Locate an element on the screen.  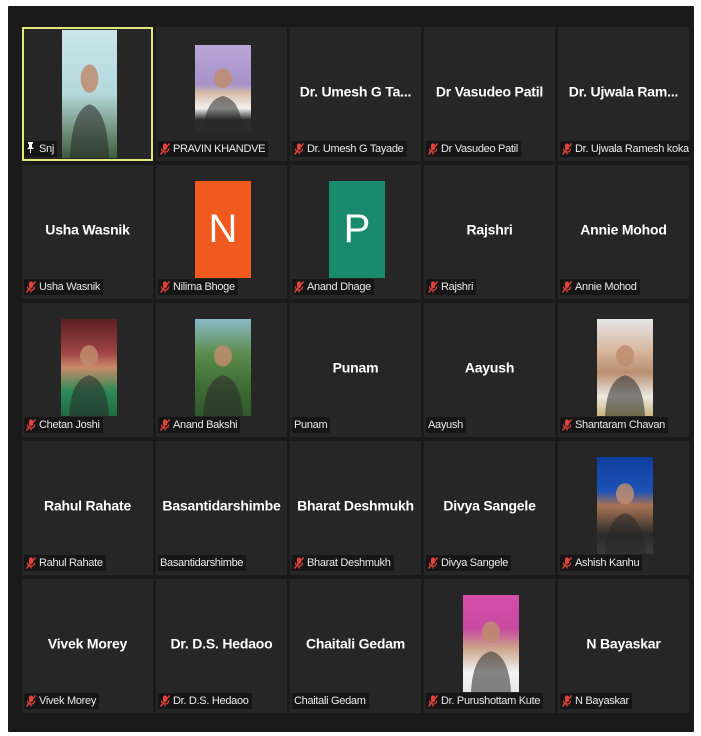
participant-display-name: Usha Wasnik is located at coordinates (87, 229).